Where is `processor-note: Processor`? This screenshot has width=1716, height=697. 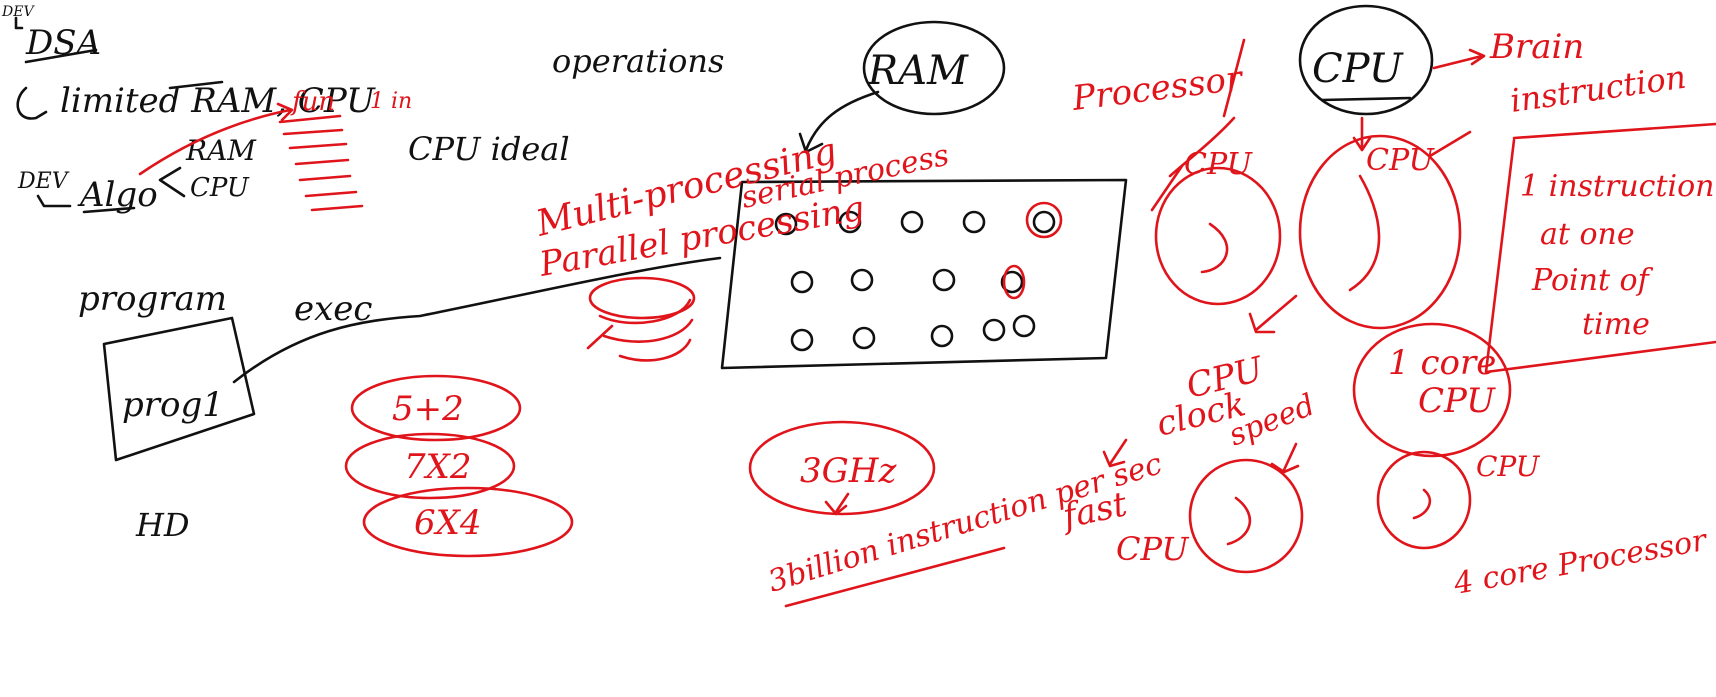
processor-note: Processor is located at coordinates (1157, 88).